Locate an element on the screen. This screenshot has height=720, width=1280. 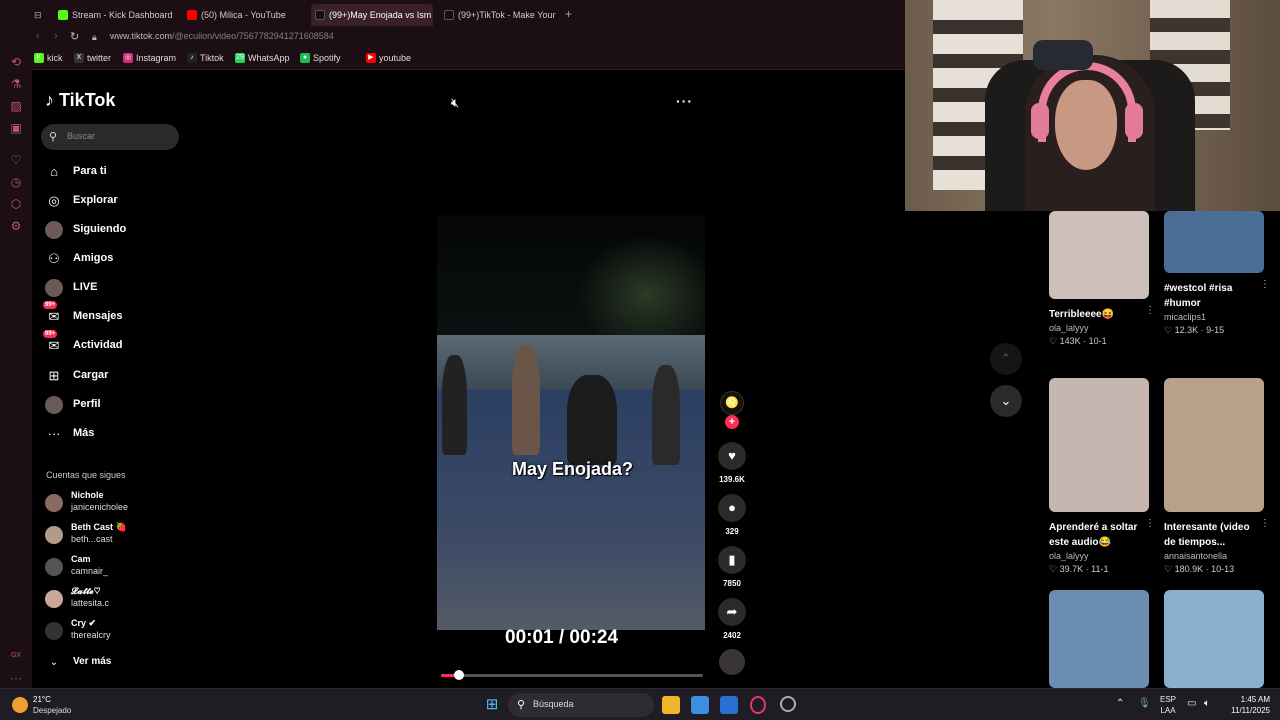
pinboard-icon: ▨ is located at coordinates (16, 106).